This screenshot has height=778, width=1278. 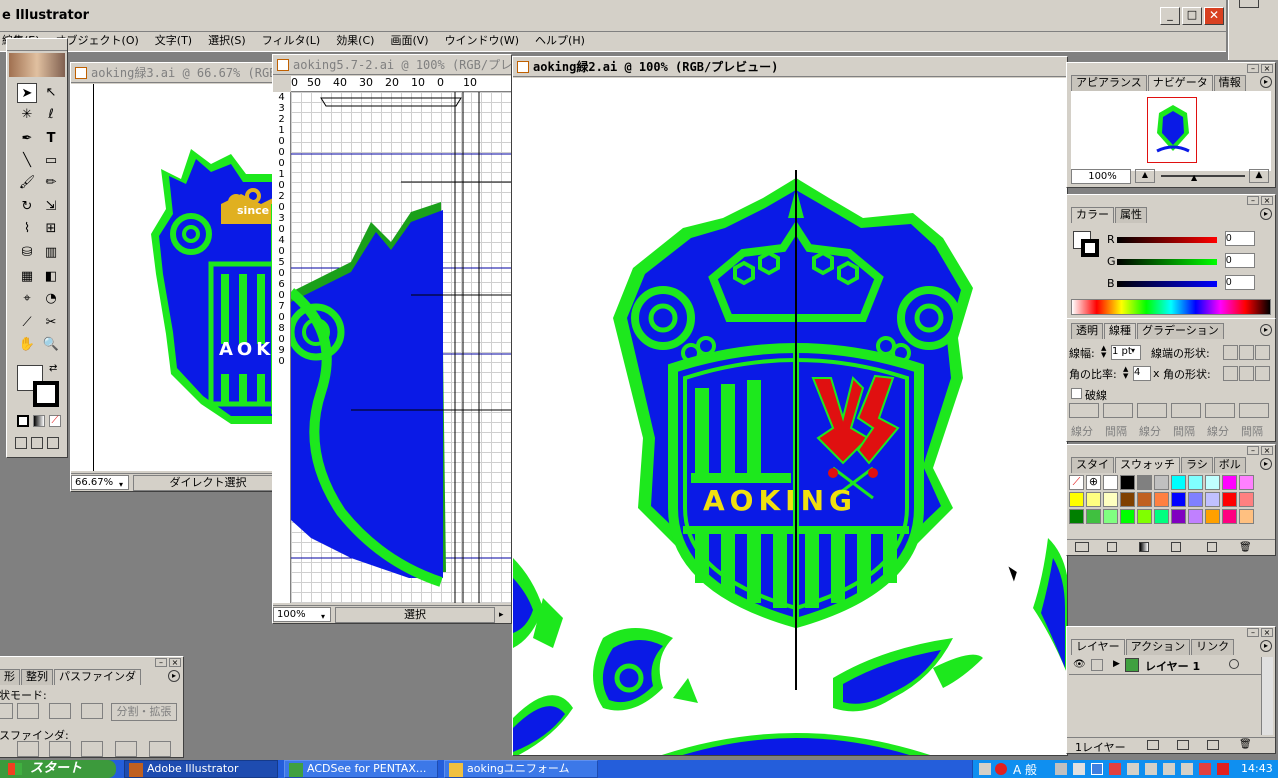 I want to click on dashed-checkbox, so click(x=1076, y=393).